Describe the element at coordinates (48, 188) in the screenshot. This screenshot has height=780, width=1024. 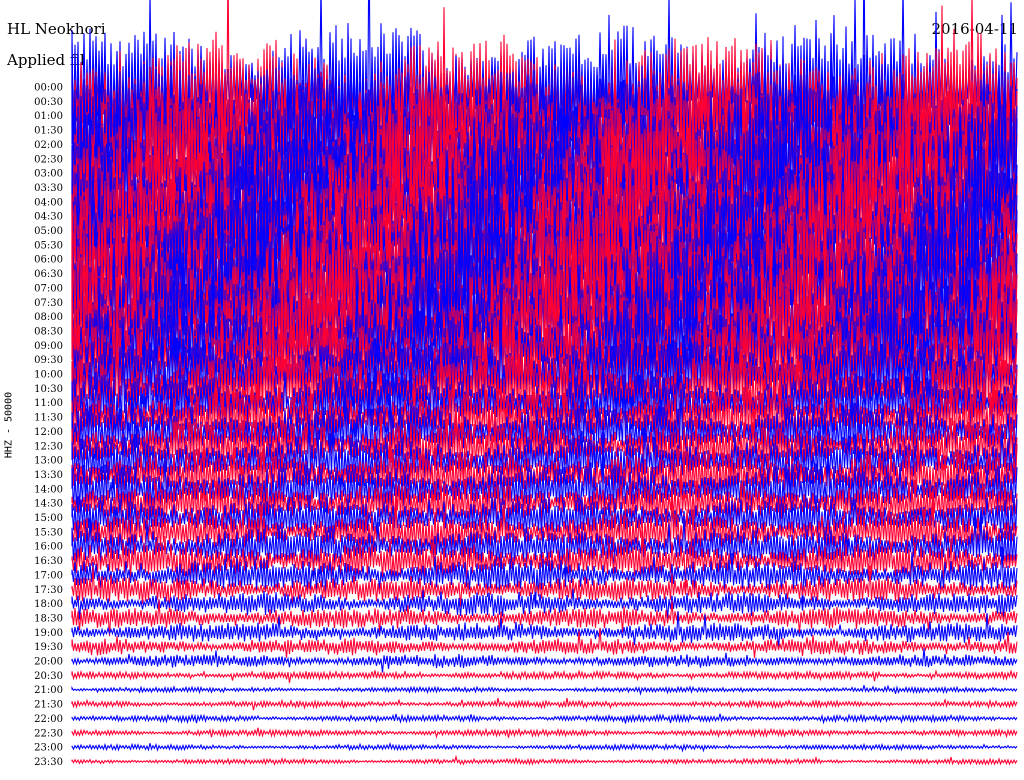
I see `time-label-0330: 03:30` at that location.